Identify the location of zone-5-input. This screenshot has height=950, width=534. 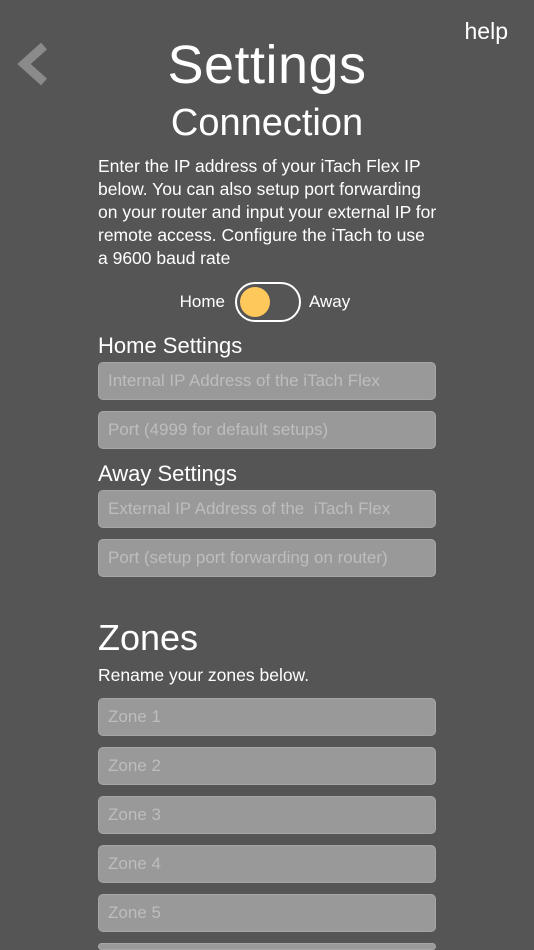
(267, 913).